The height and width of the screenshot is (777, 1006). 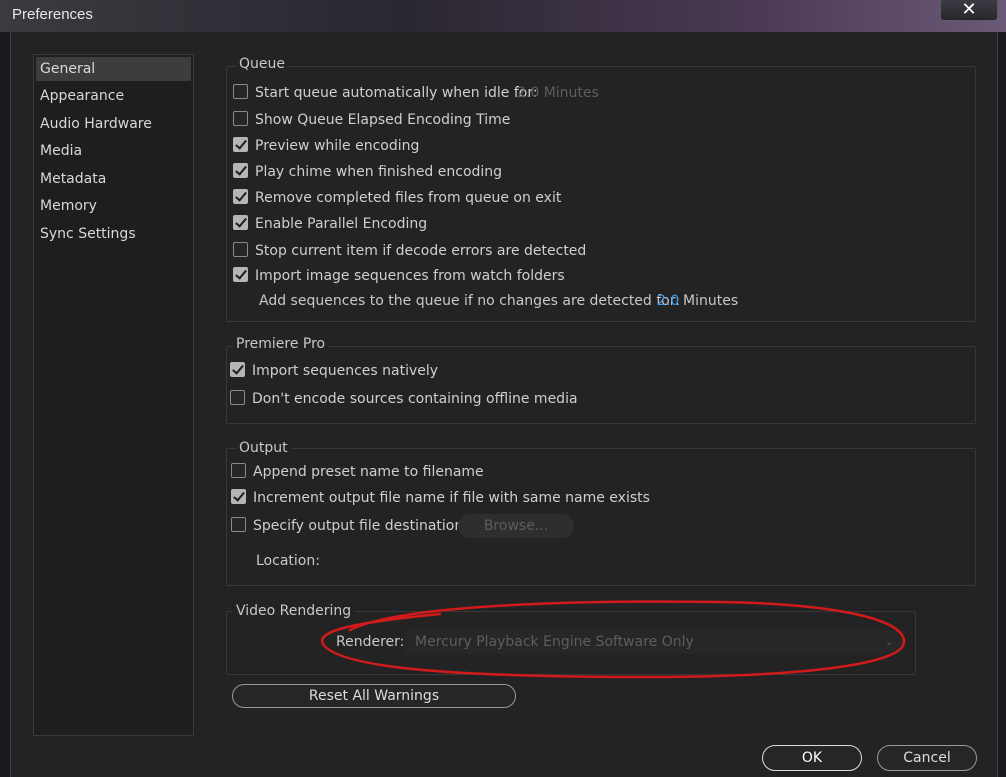 I want to click on premiere-group, so click(x=601, y=385).